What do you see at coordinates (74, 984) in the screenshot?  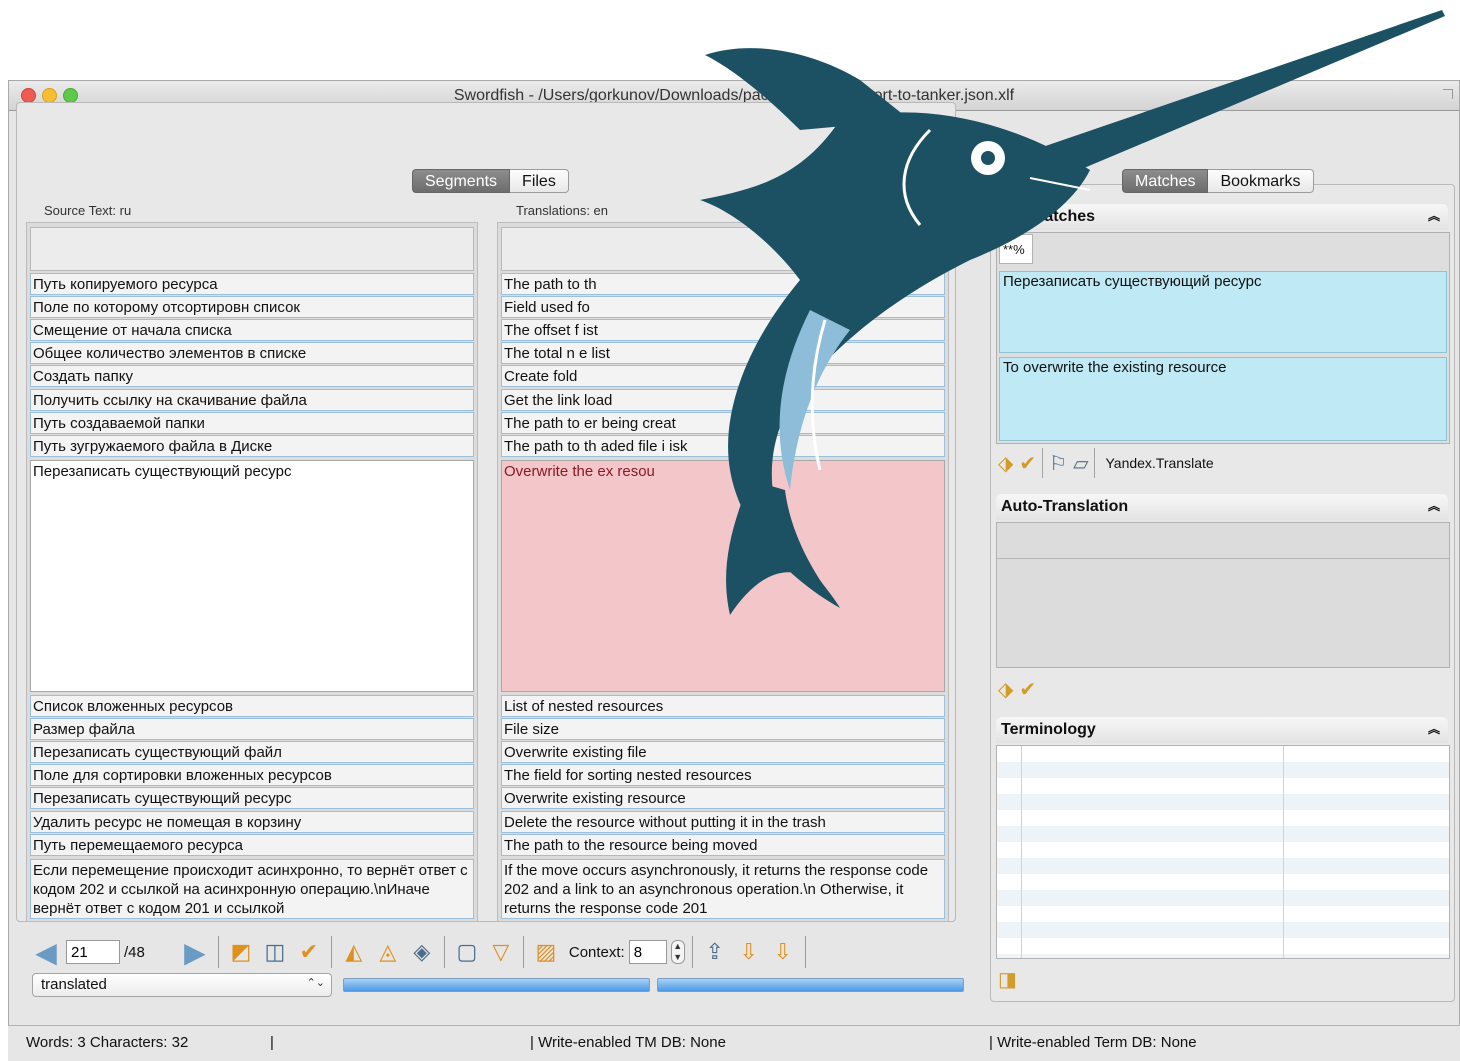 I see `segment-status-value: translated` at bounding box center [74, 984].